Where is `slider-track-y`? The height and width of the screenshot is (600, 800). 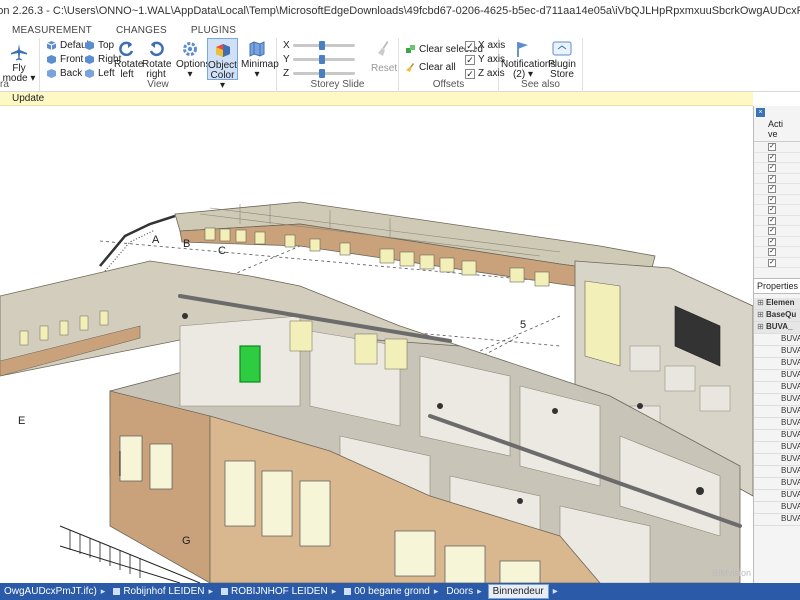
slider-track-y is located at coordinates (324, 59).